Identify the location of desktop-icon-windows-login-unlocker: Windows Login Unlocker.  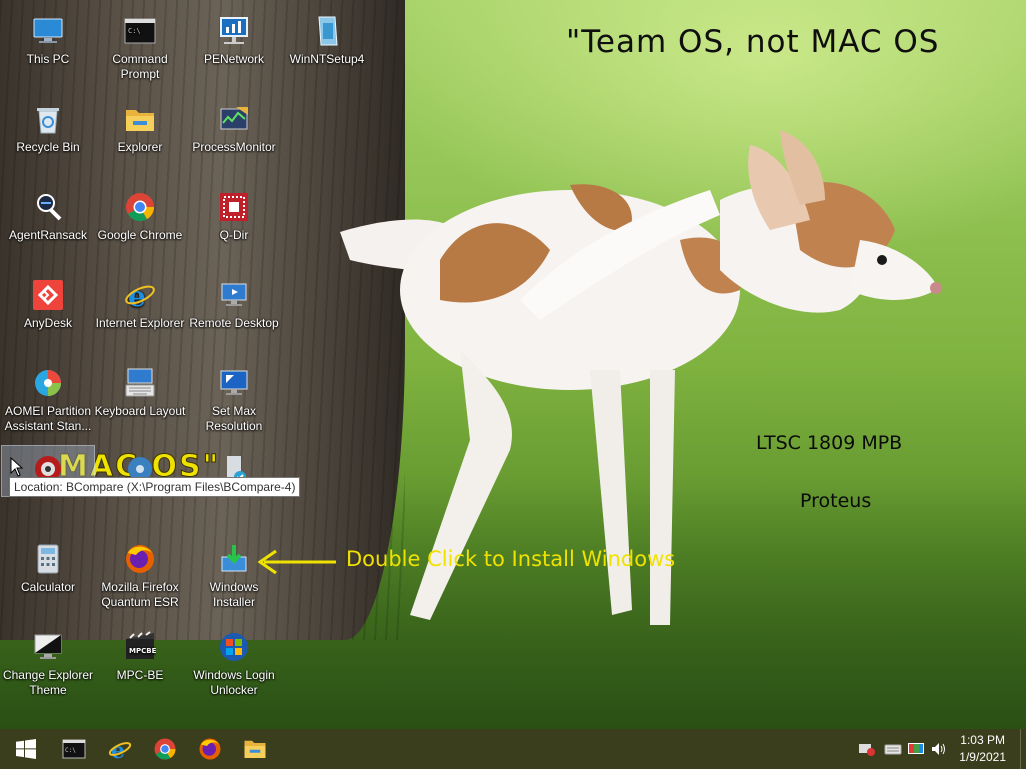
(234, 665).